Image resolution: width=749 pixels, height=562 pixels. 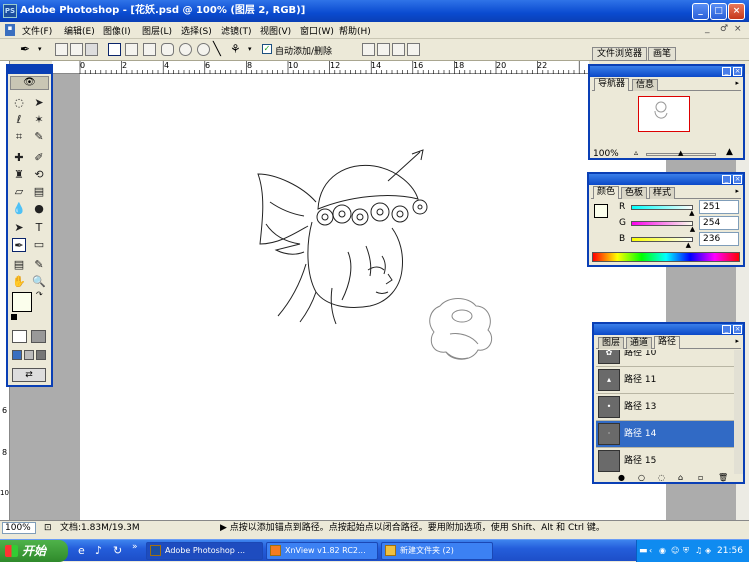 I want to click on paths-scrollbar, so click(x=738, y=412).